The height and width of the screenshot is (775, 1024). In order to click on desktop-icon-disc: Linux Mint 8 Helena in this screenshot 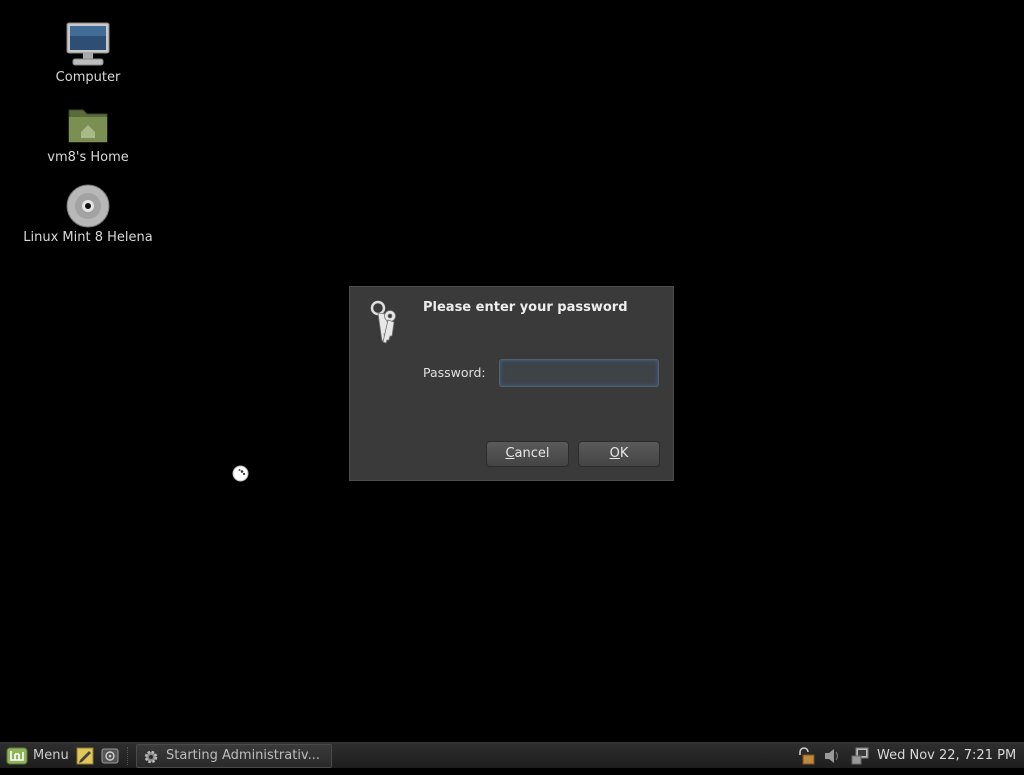, I will do `click(88, 212)`.